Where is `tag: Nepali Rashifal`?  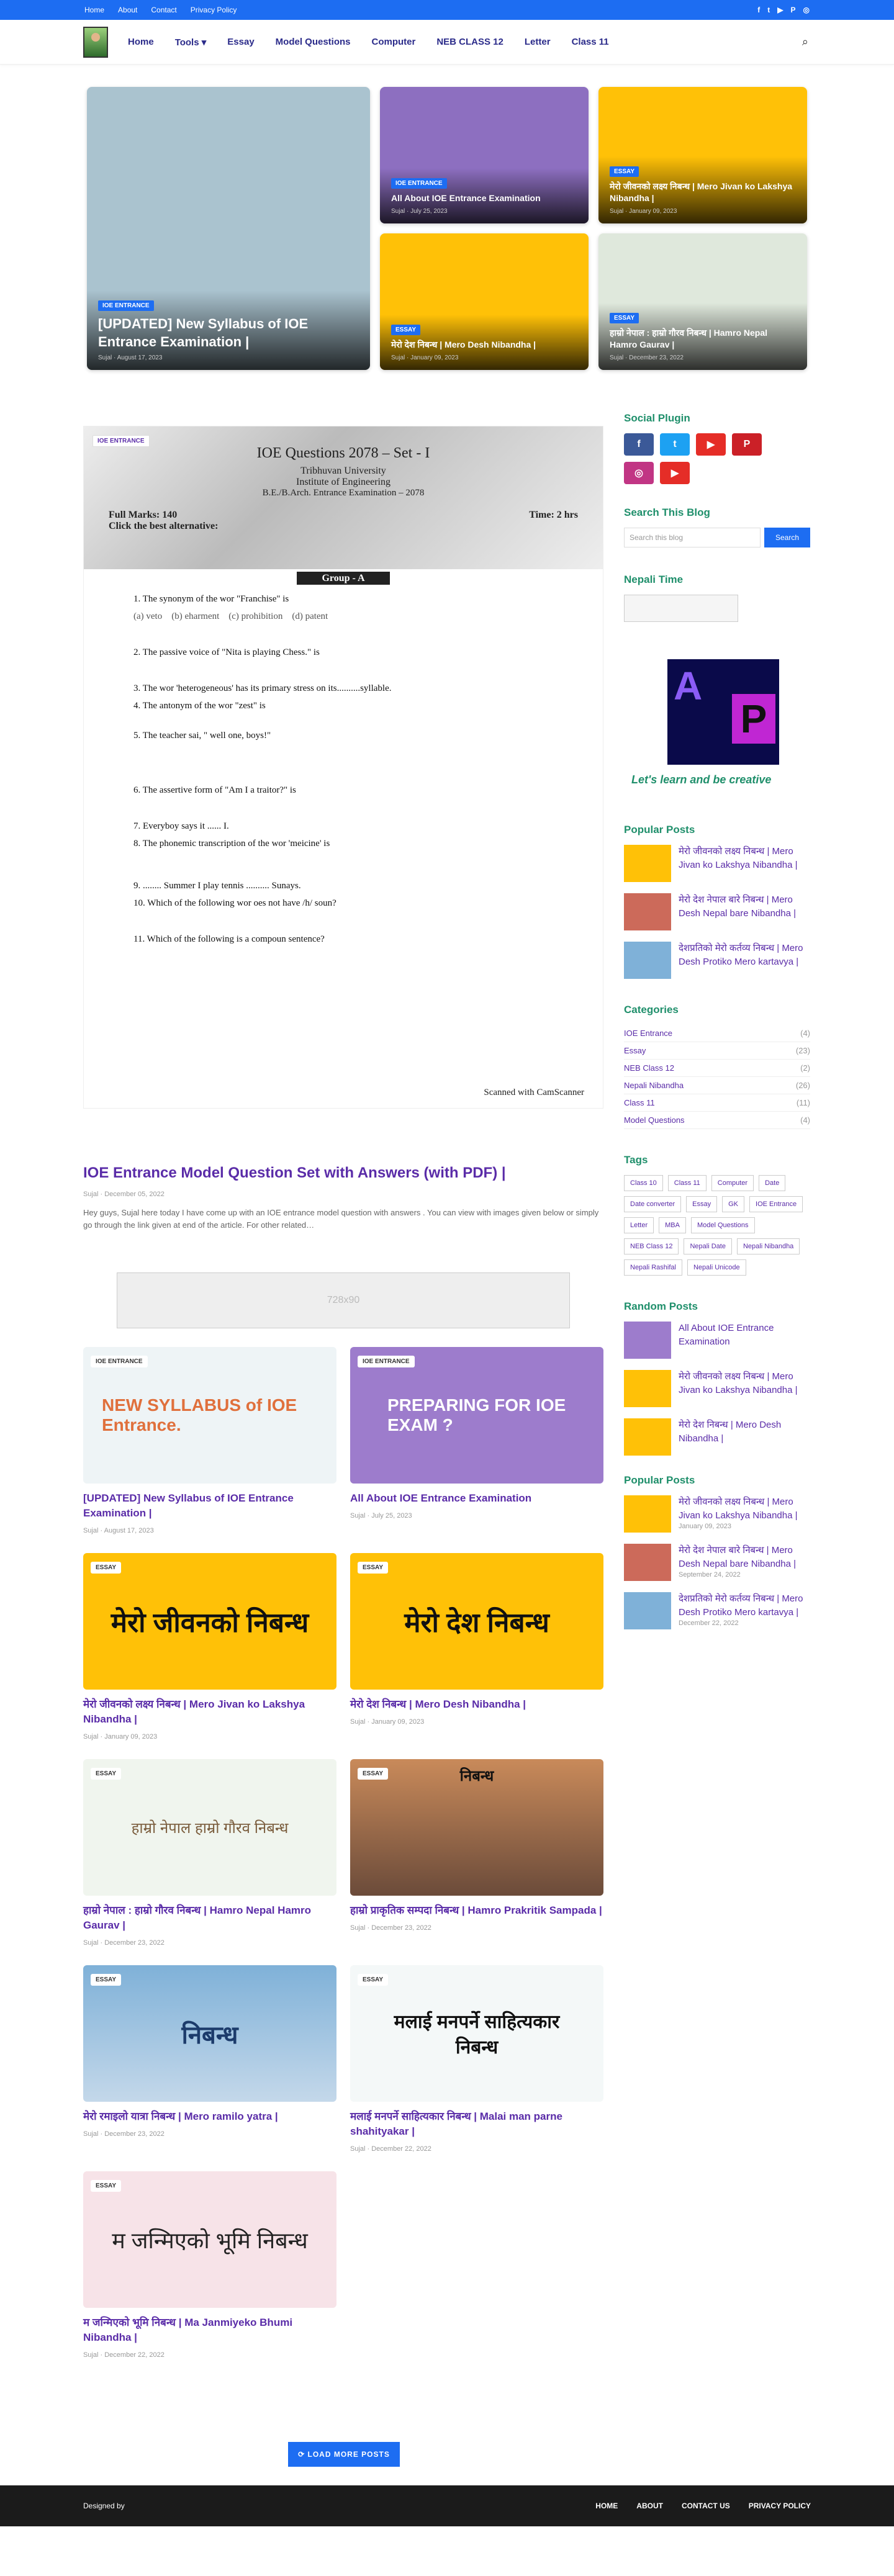
tag: Nepali Rashifal is located at coordinates (653, 1267).